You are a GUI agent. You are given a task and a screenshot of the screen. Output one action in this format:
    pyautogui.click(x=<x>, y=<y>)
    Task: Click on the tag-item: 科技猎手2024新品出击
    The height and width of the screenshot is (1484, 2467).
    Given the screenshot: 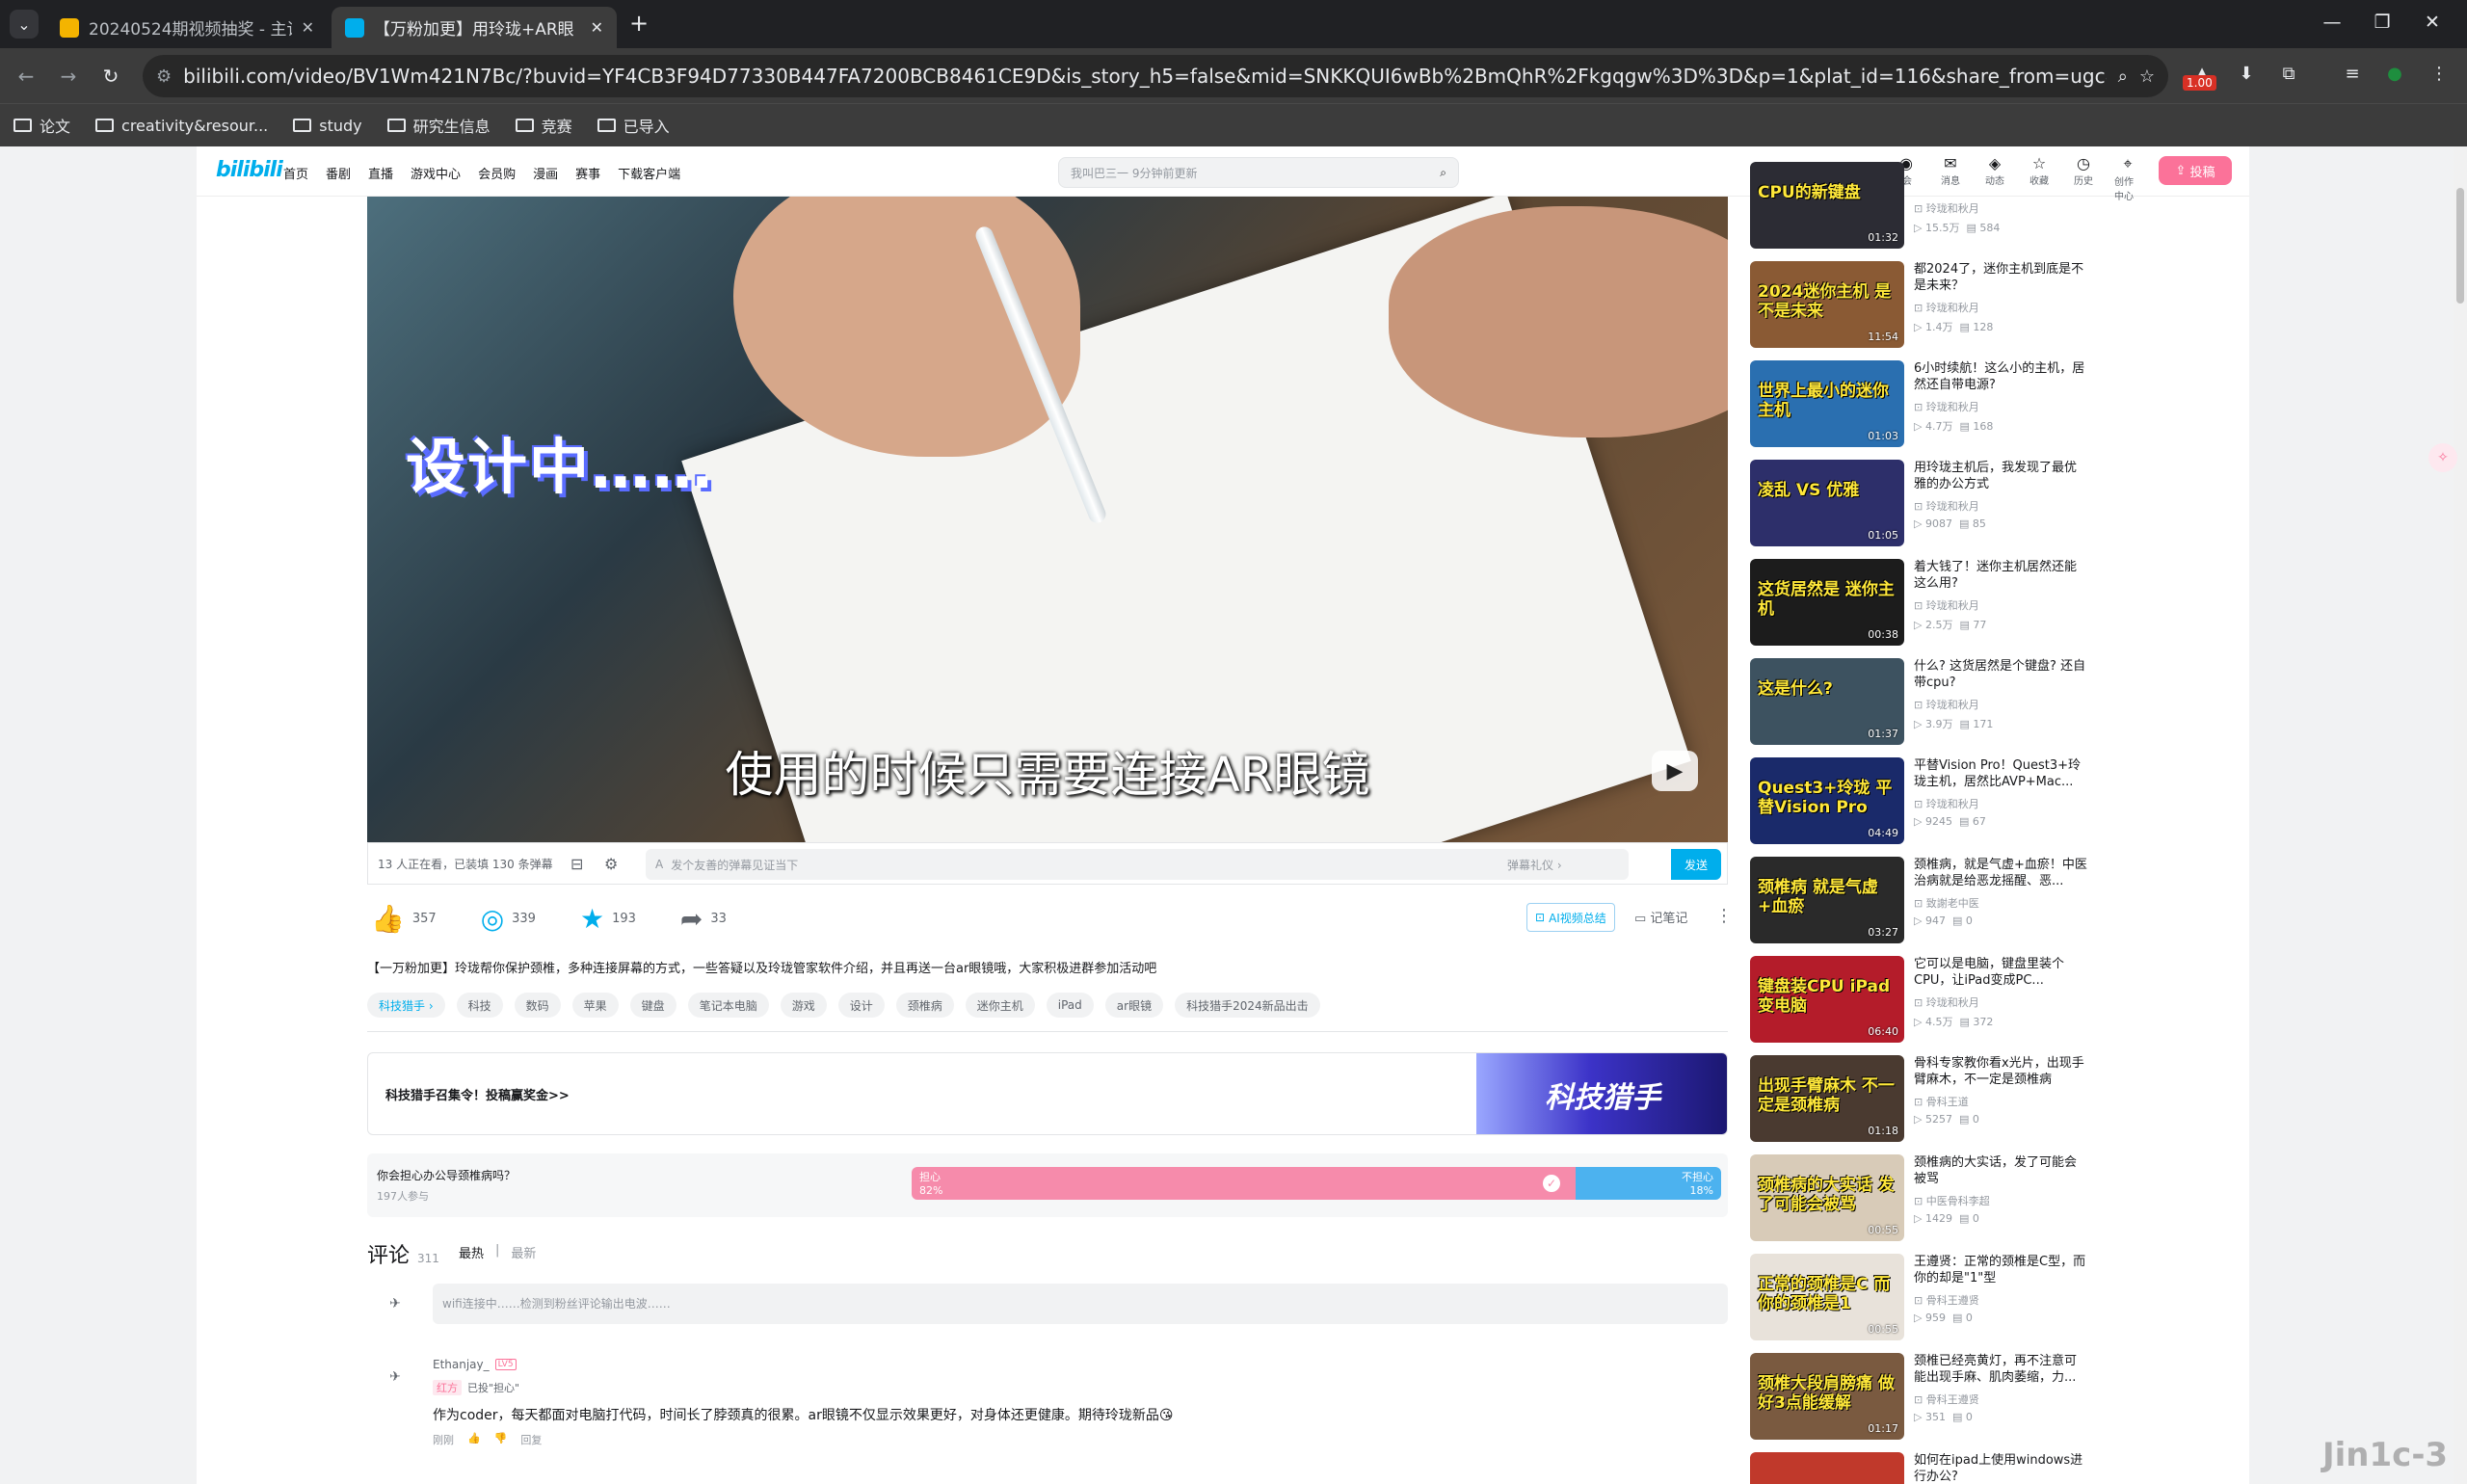 What is the action you would take?
    pyautogui.click(x=1247, y=1006)
    